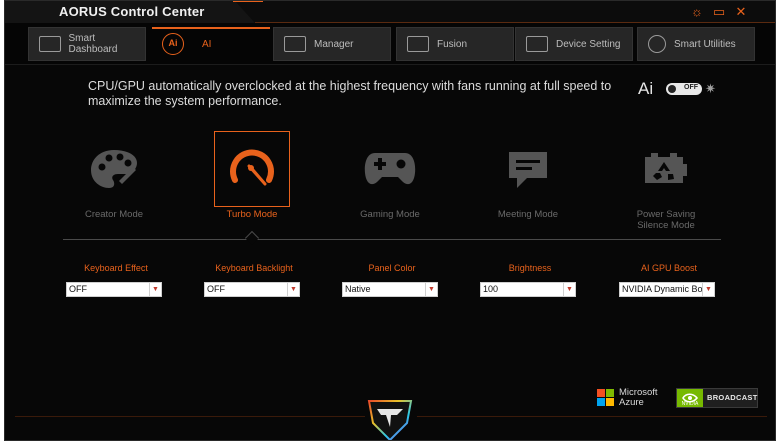 The height and width of the screenshot is (444, 780). Describe the element at coordinates (390, 417) in the screenshot. I see `aorus-eagle-logo-icon` at that location.